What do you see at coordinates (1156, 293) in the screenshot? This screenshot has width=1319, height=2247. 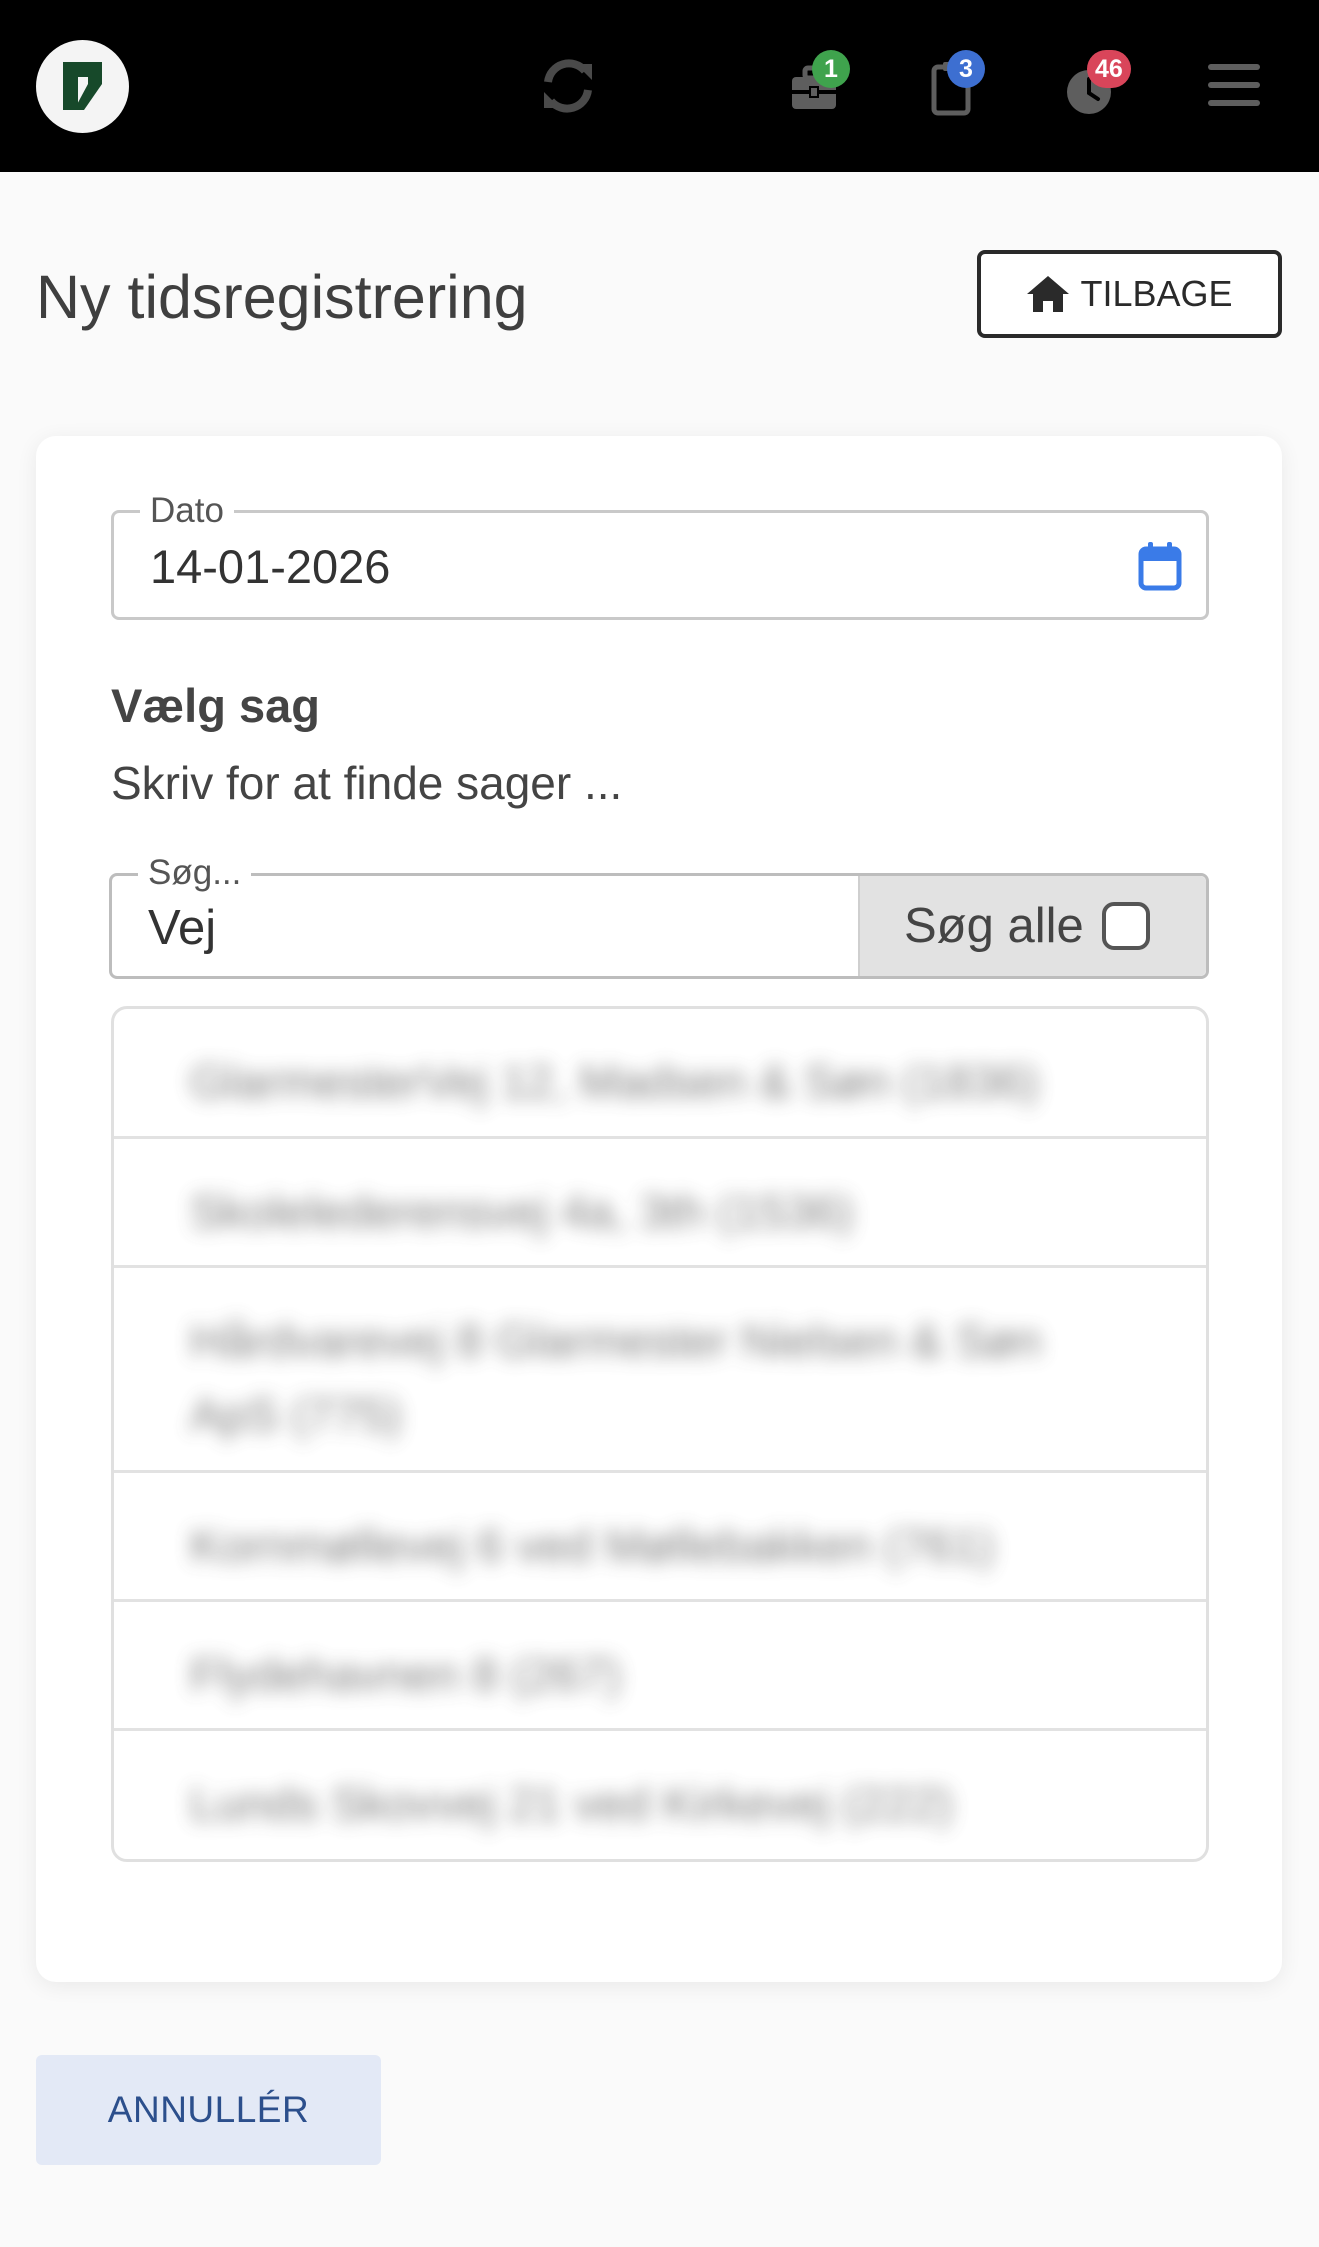 I see `back-button-label: TILBAGE` at bounding box center [1156, 293].